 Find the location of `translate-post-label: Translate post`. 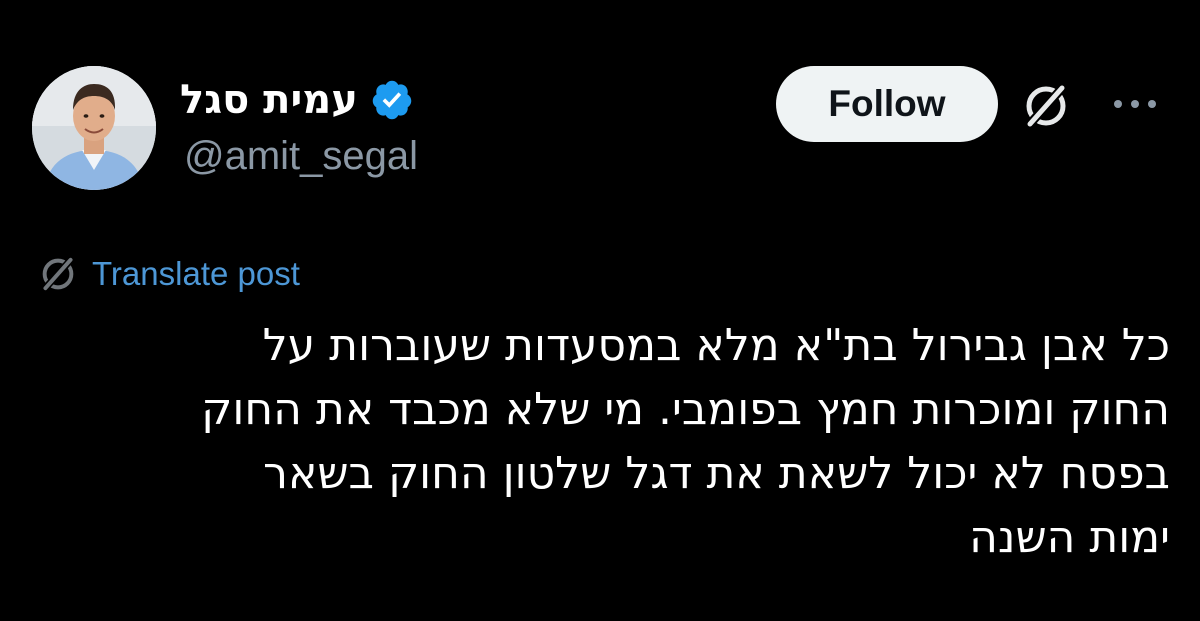

translate-post-label: Translate post is located at coordinates (196, 273).